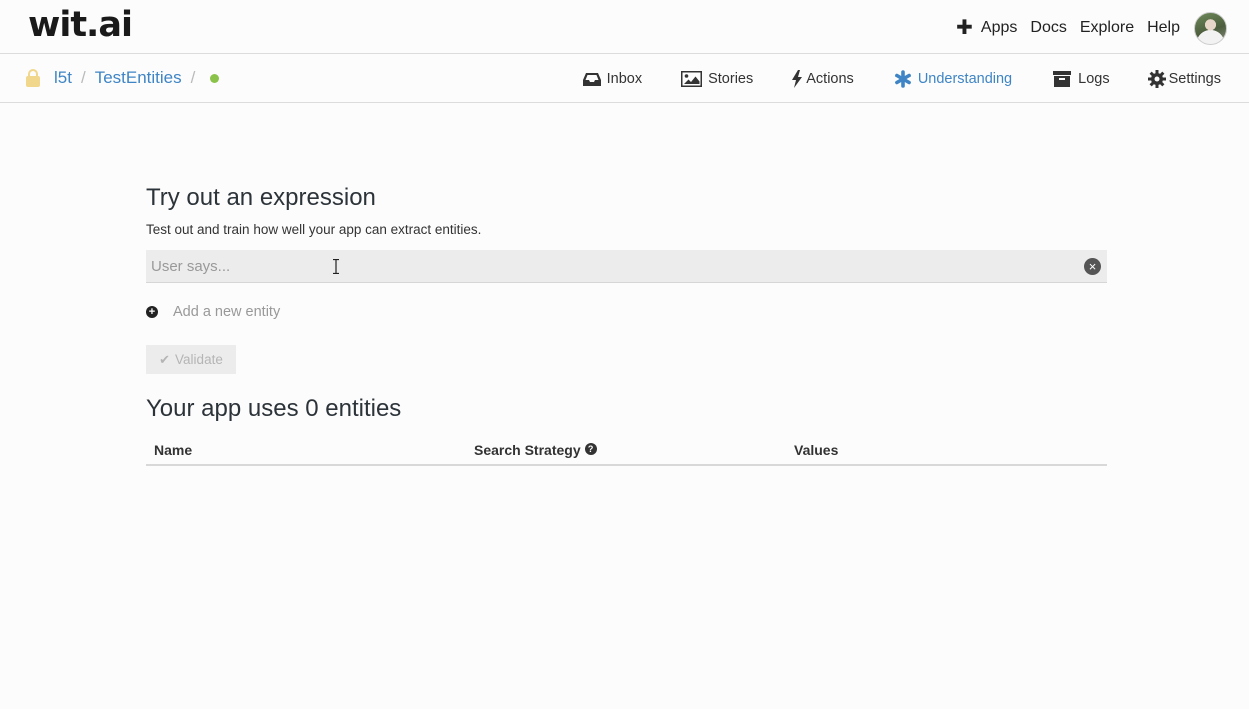  I want to click on column-values: Values, so click(946, 453).